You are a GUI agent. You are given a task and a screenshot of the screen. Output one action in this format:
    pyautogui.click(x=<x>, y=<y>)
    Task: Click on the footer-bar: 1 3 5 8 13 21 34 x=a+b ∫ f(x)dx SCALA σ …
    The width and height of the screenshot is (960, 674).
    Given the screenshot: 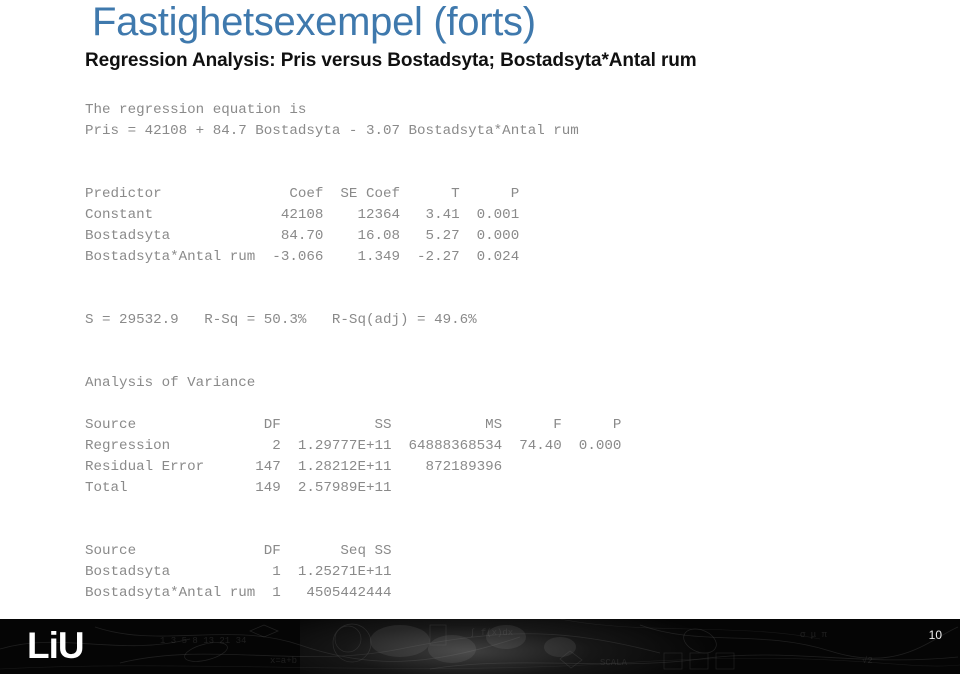 What is the action you would take?
    pyautogui.click(x=480, y=646)
    